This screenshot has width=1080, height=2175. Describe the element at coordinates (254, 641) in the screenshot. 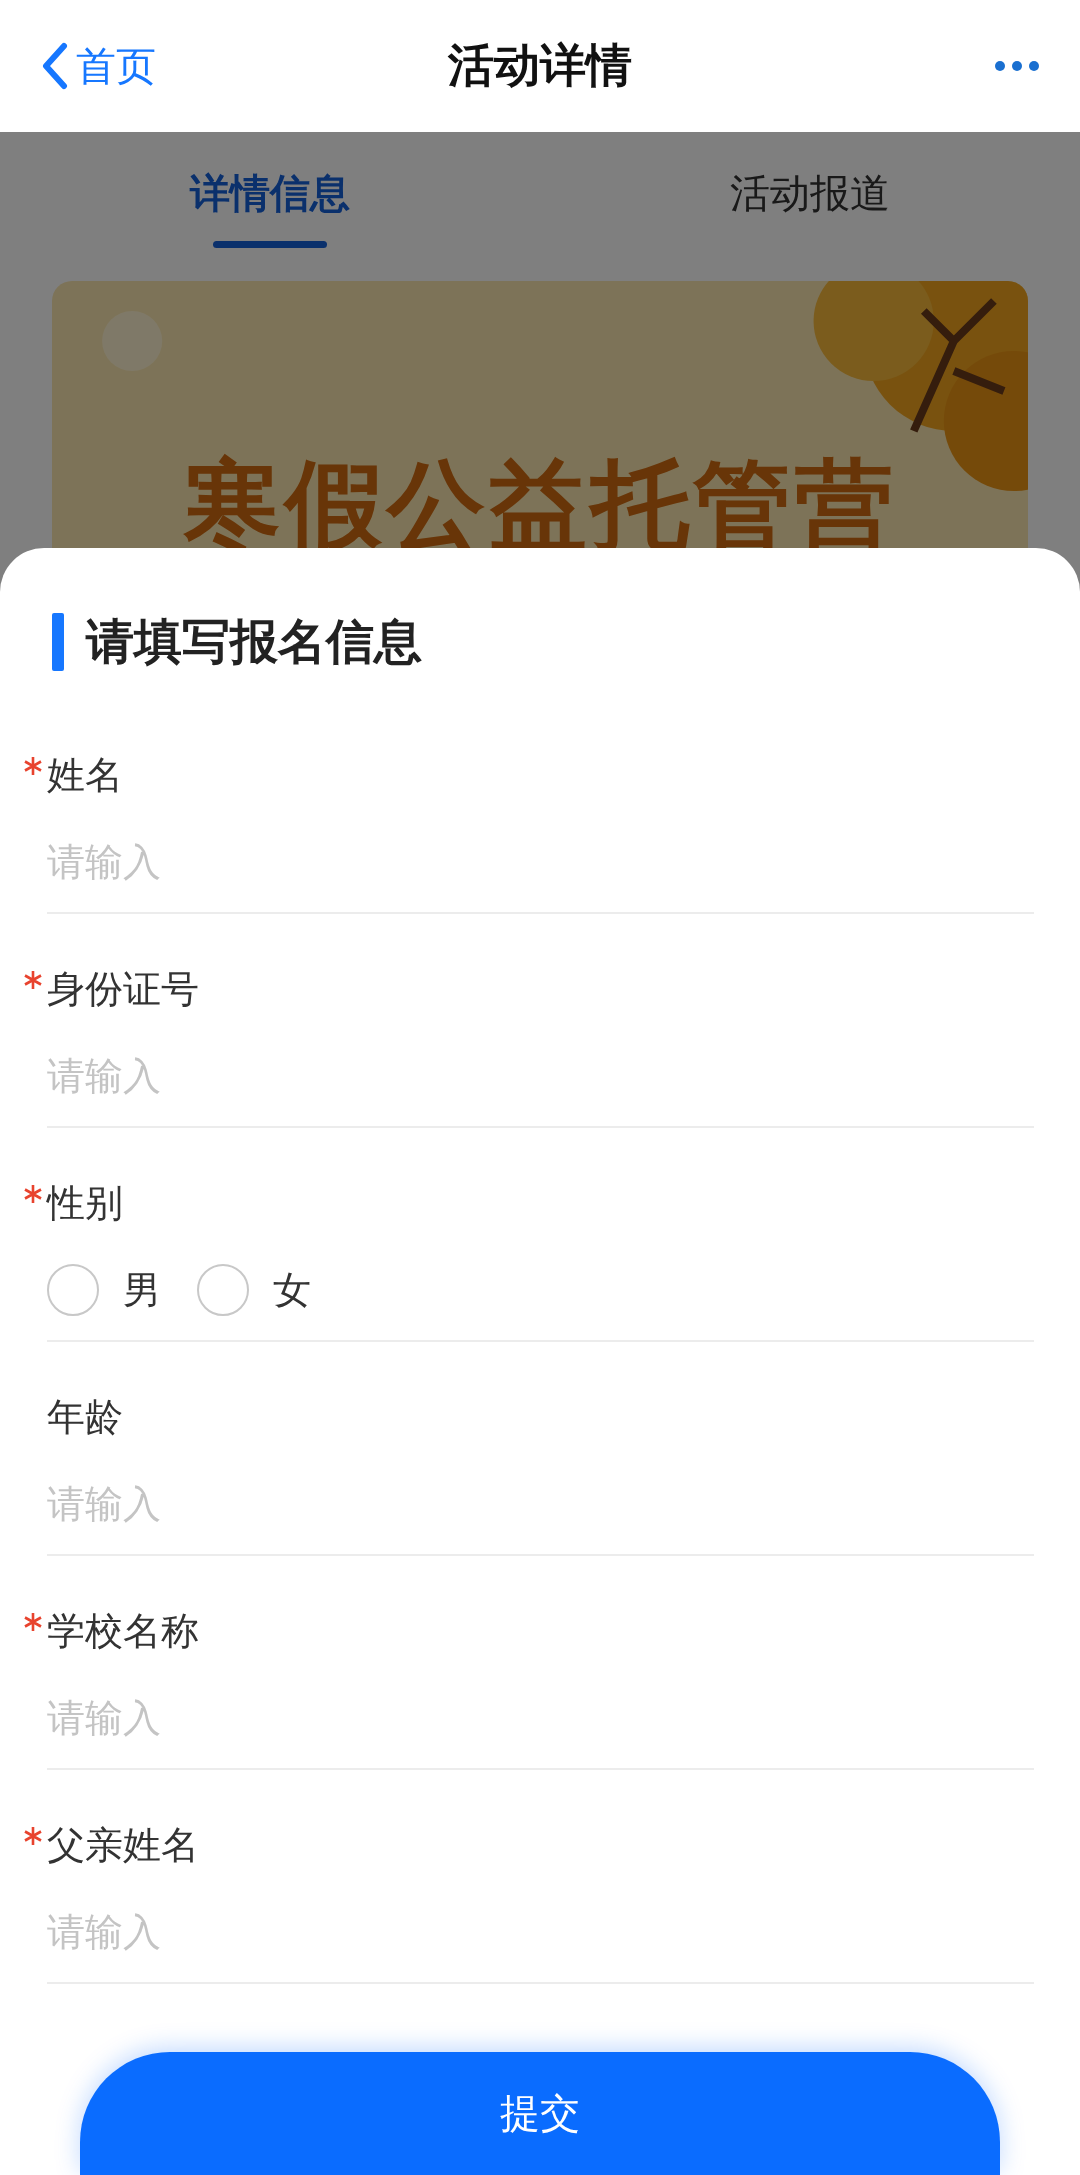

I see `form-title: 请填写报名信息` at that location.